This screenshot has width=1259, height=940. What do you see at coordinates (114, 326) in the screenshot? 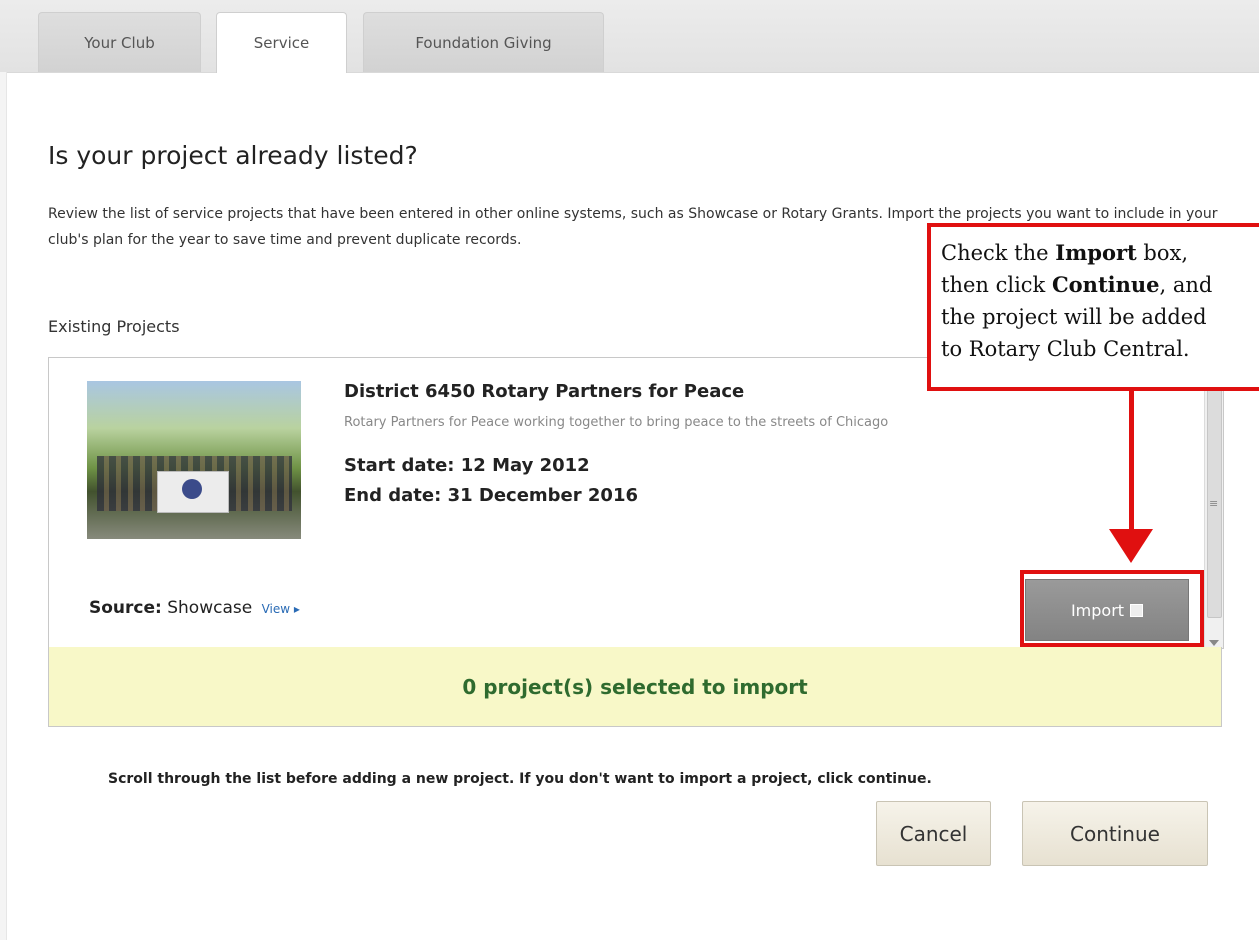
I see `section-label-existing-projects: Existing Projects` at bounding box center [114, 326].